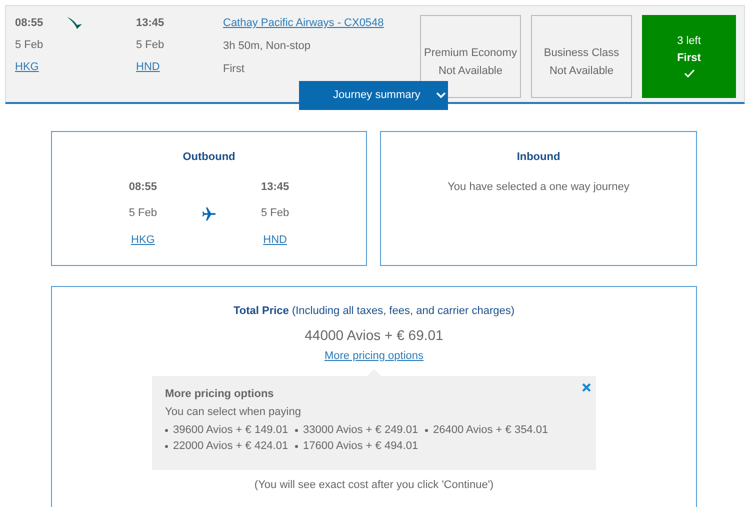 This screenshot has width=750, height=507. What do you see at coordinates (539, 187) in the screenshot?
I see `one-way-message: You have selected a one way journey` at bounding box center [539, 187].